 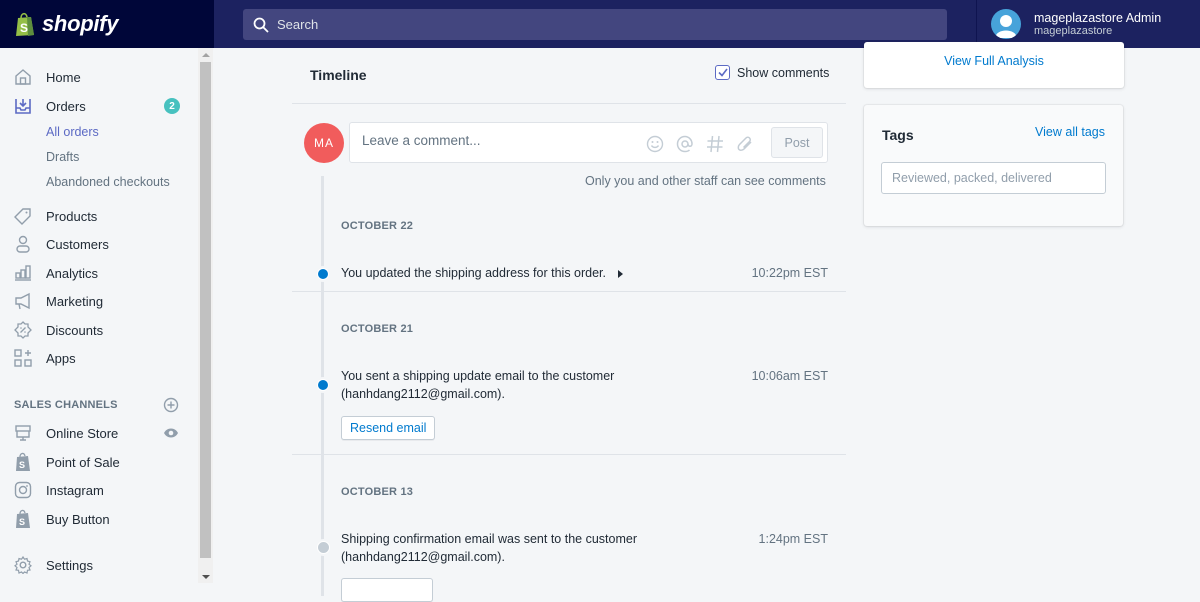 What do you see at coordinates (377, 329) in the screenshot?
I see `timeline-date: OCTOBER 21` at bounding box center [377, 329].